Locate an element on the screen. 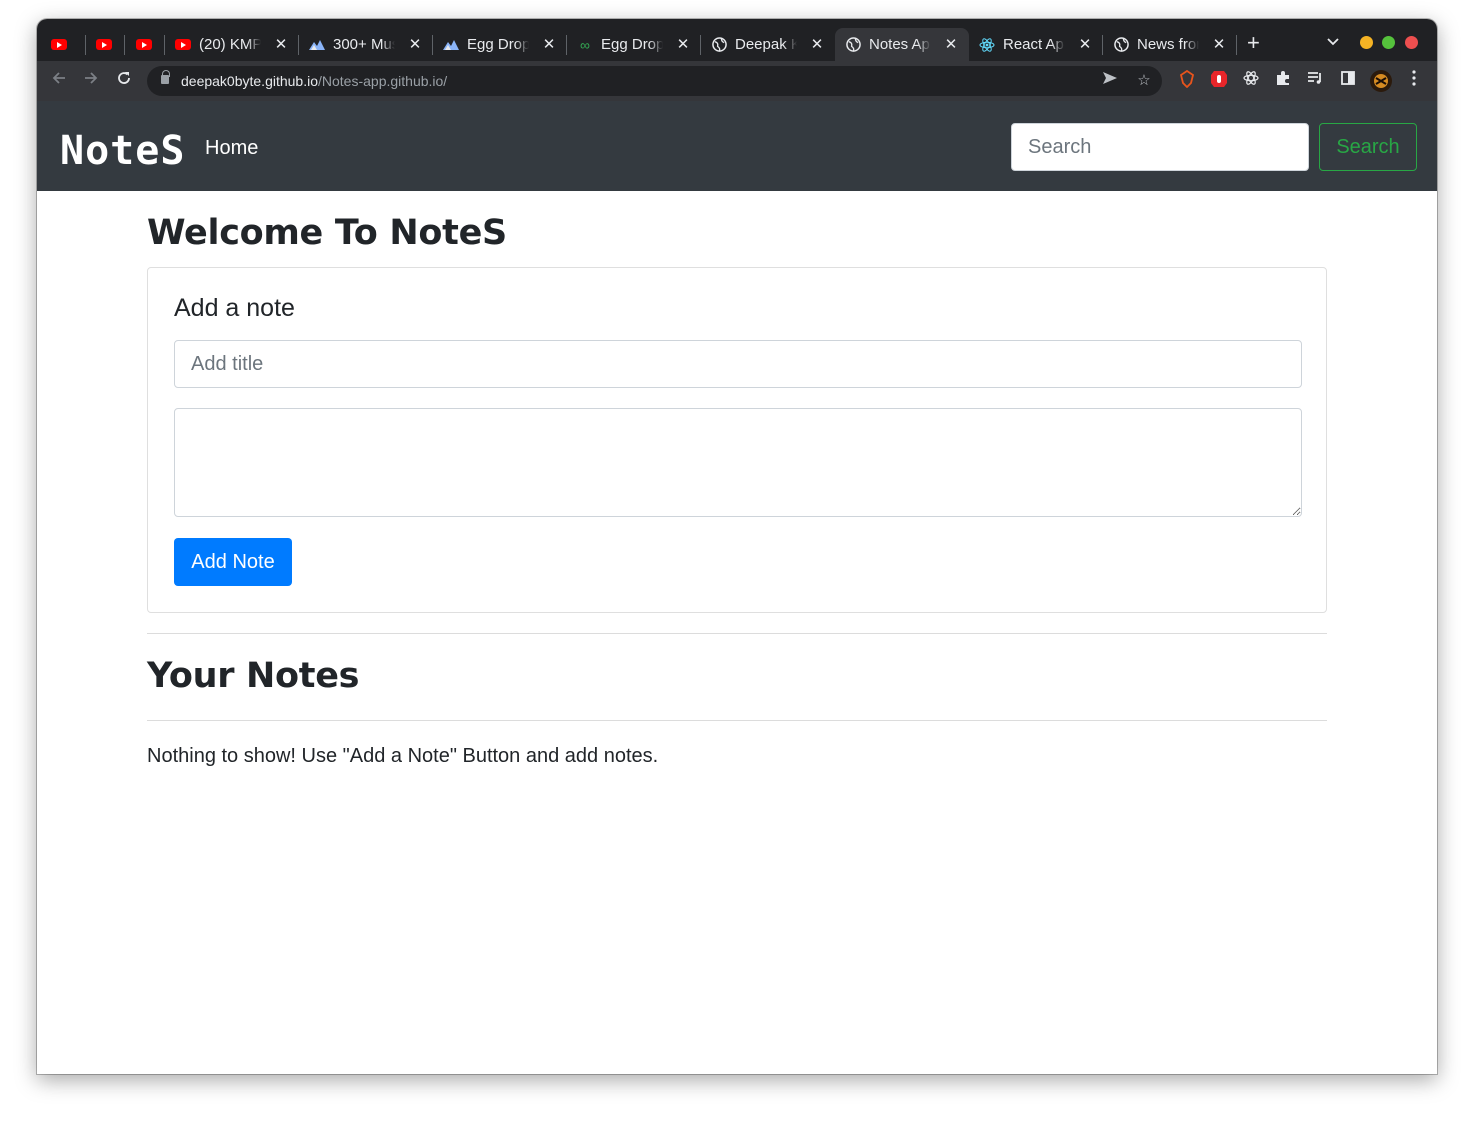  reload-icon is located at coordinates (124, 81).